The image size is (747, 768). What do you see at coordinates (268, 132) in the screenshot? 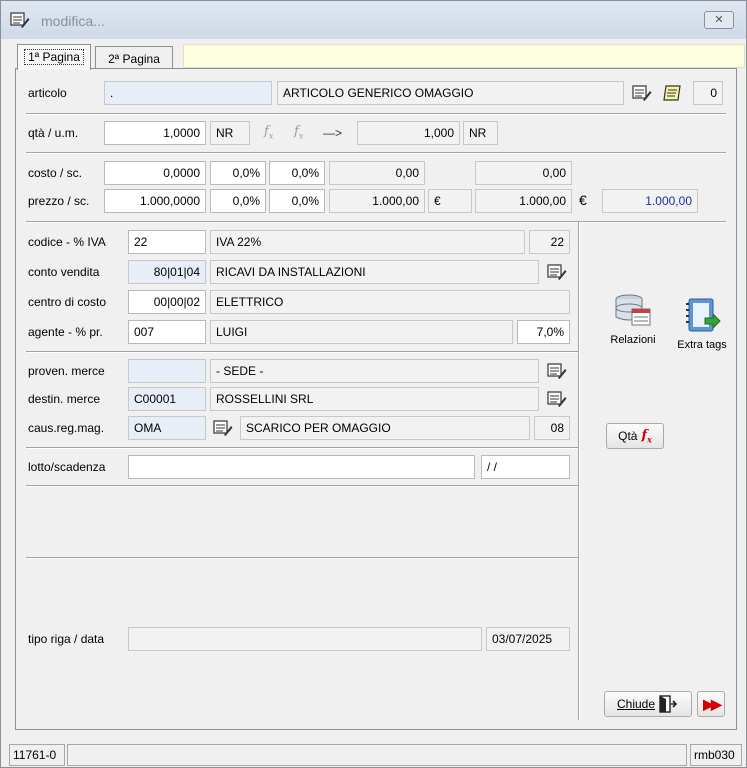
I see `qta-fx-icon: fx` at bounding box center [268, 132].